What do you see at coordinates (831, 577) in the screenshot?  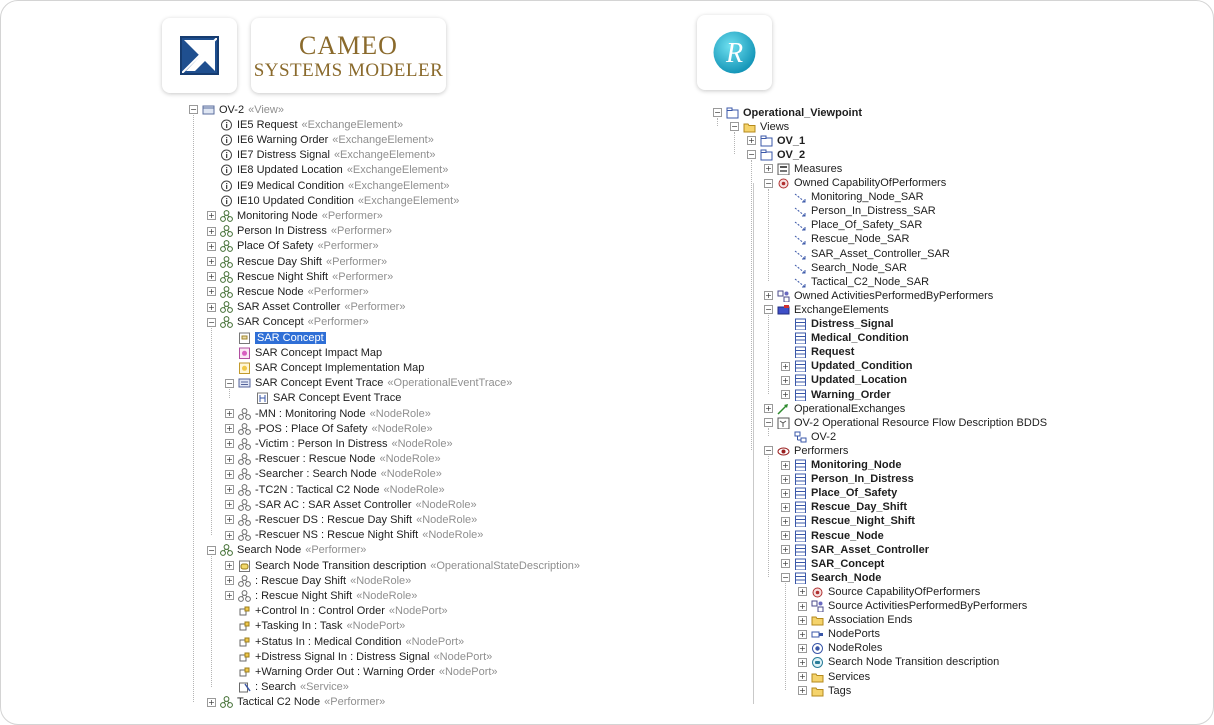 I see `rhapsody-tree-item: − Search_Node` at bounding box center [831, 577].